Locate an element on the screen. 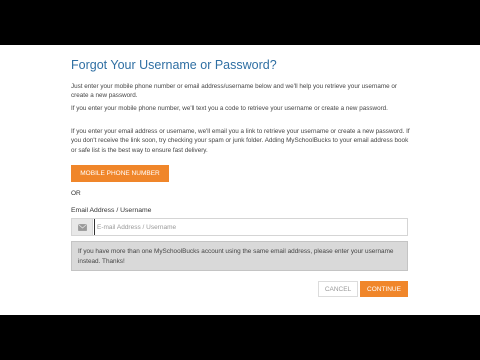 The width and height of the screenshot is (480, 360). mobile-phone-number-button: MOBILE PHONE NUMBER is located at coordinates (120, 173).